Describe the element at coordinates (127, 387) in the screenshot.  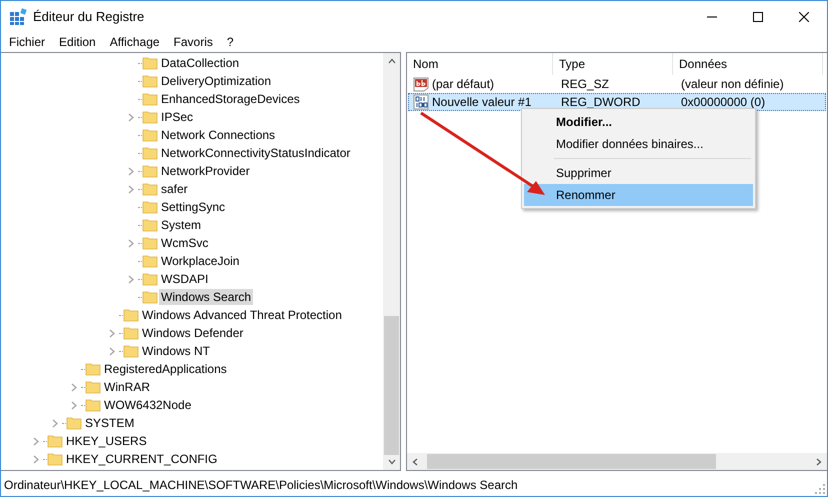
I see `tree-item: WinRAR` at that location.